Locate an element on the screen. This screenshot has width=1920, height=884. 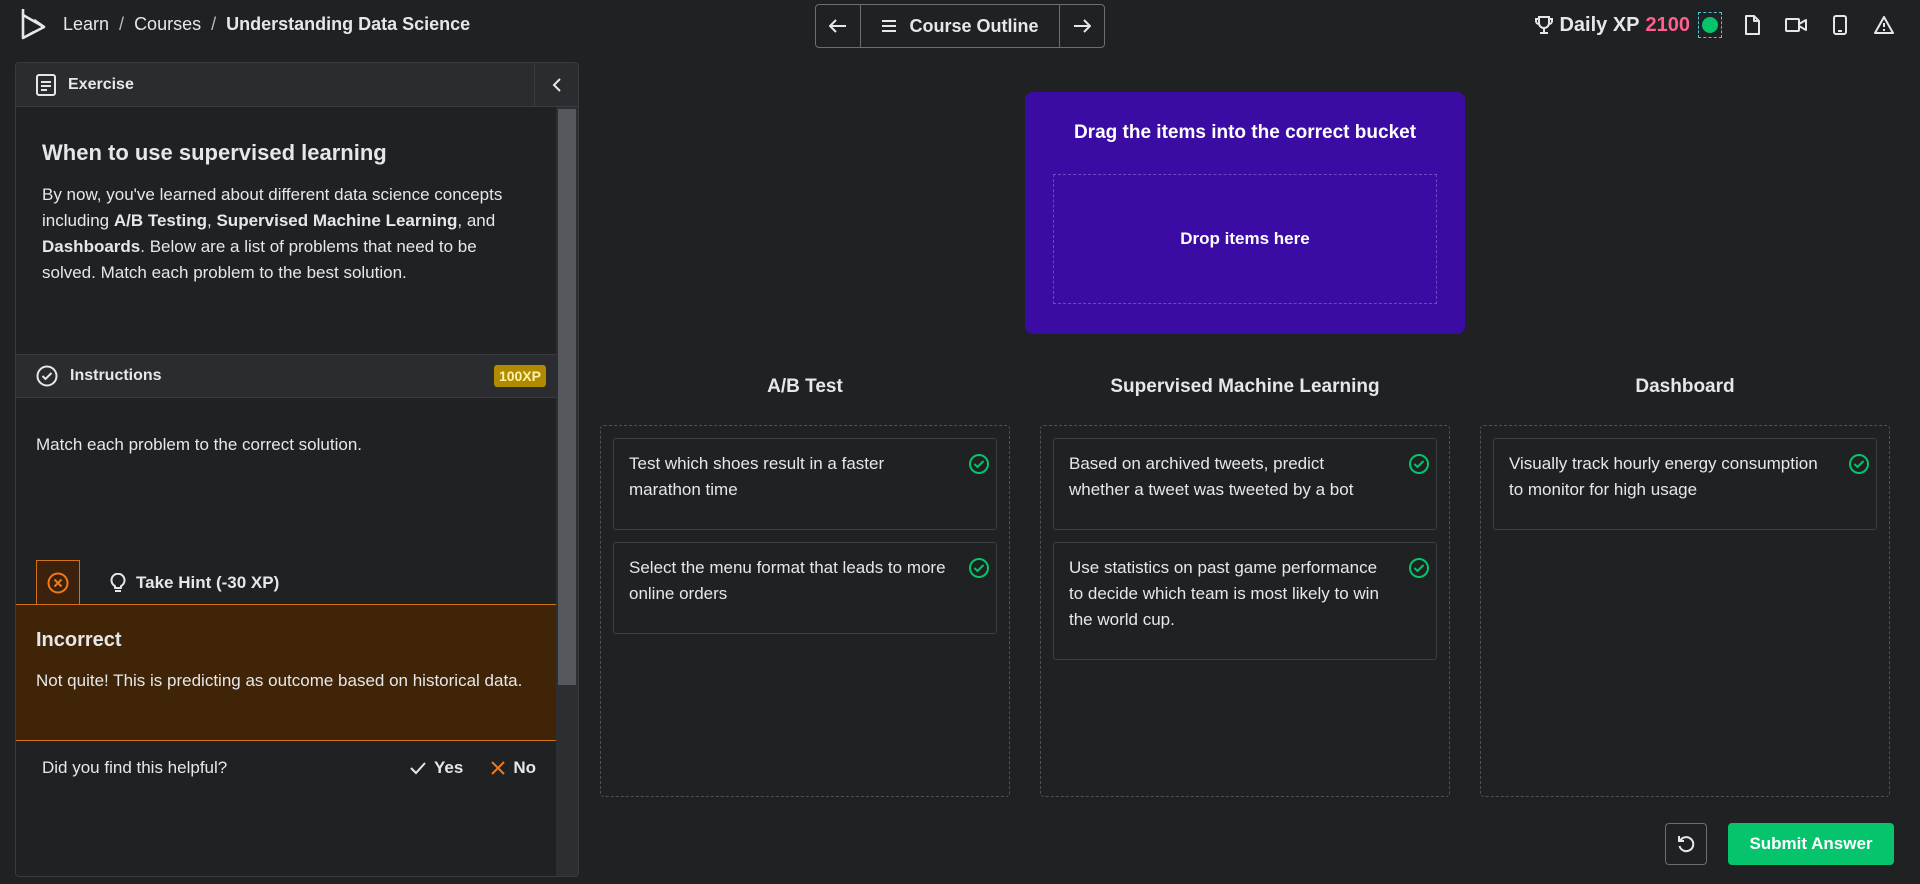
helpful-yes-button: Yes is located at coordinates (436, 768).